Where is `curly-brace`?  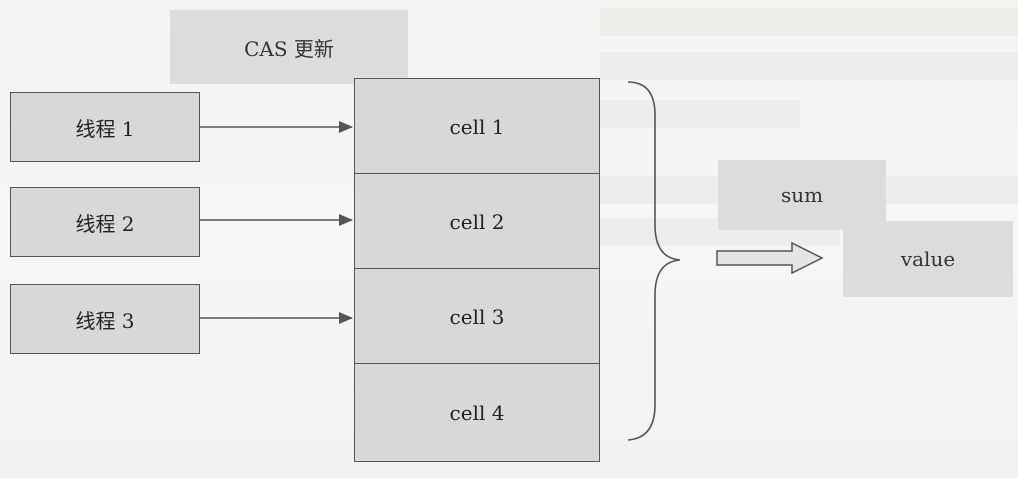
curly-brace is located at coordinates (654, 261).